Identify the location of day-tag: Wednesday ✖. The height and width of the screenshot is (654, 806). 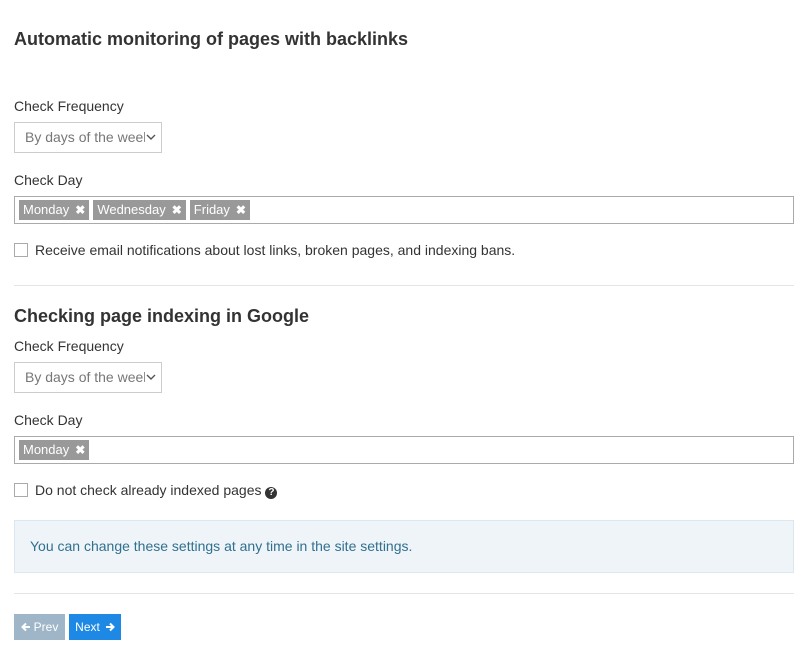
(139, 210).